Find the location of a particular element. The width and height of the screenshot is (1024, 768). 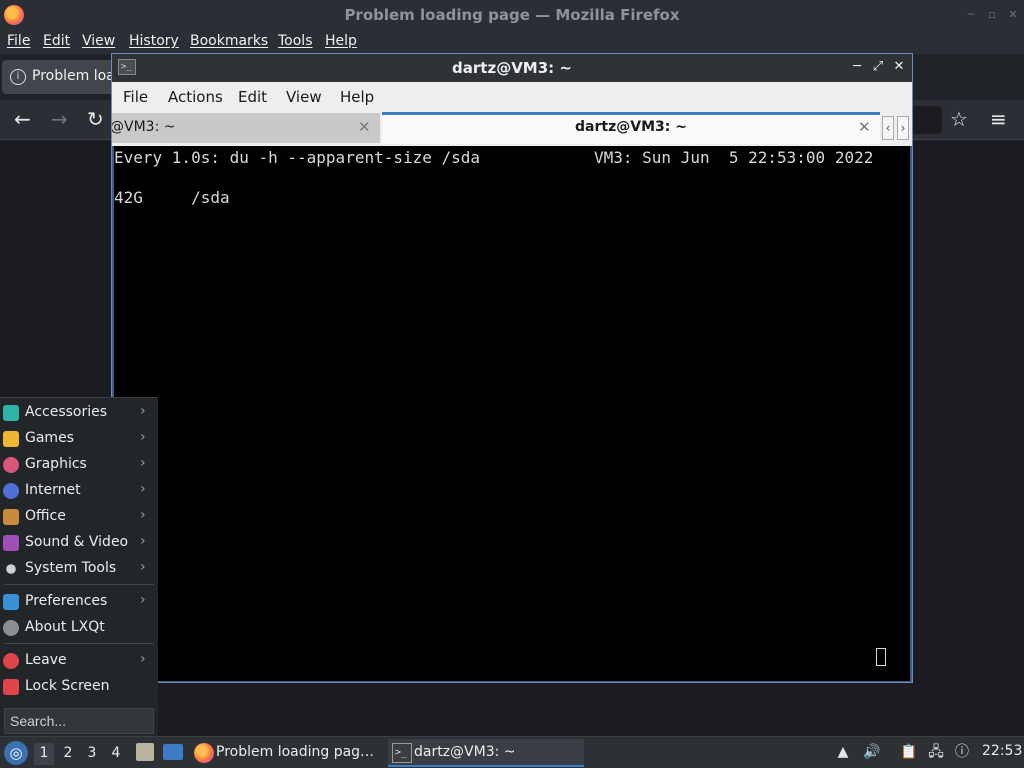

forward-arrow-icon: → is located at coordinates (59, 119).